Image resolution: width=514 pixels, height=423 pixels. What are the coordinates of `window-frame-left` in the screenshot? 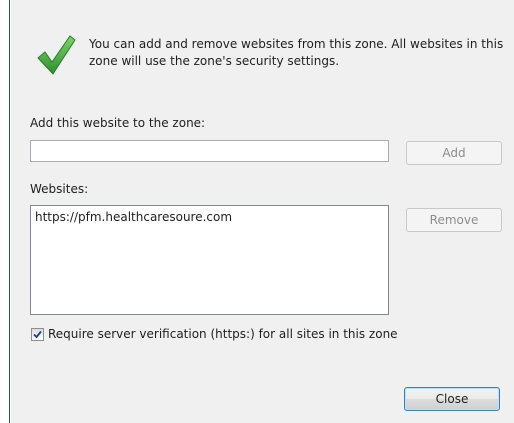 It's located at (5, 211).